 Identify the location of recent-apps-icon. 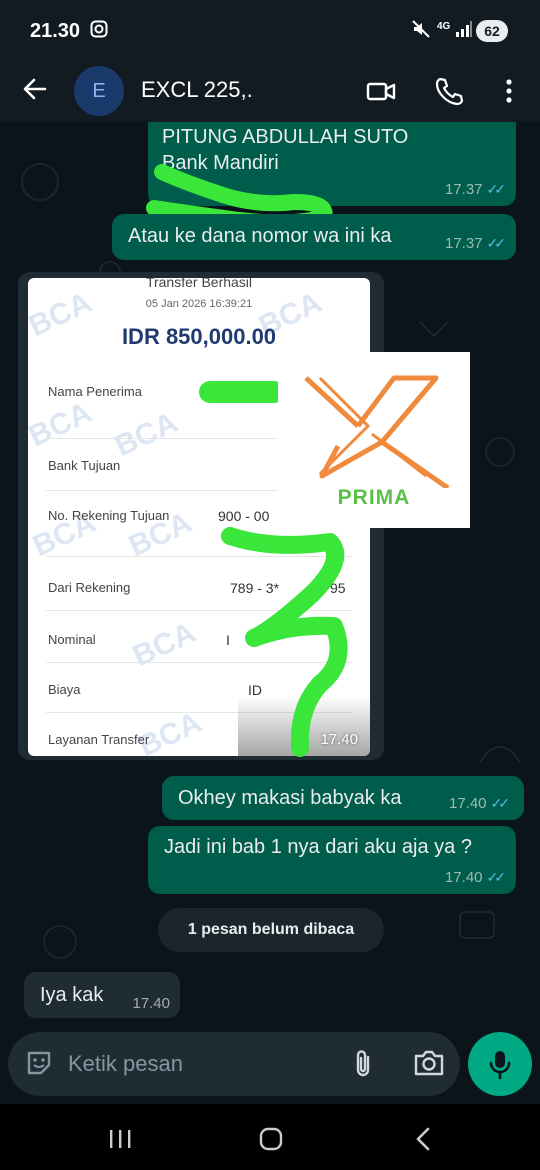
(120, 1141).